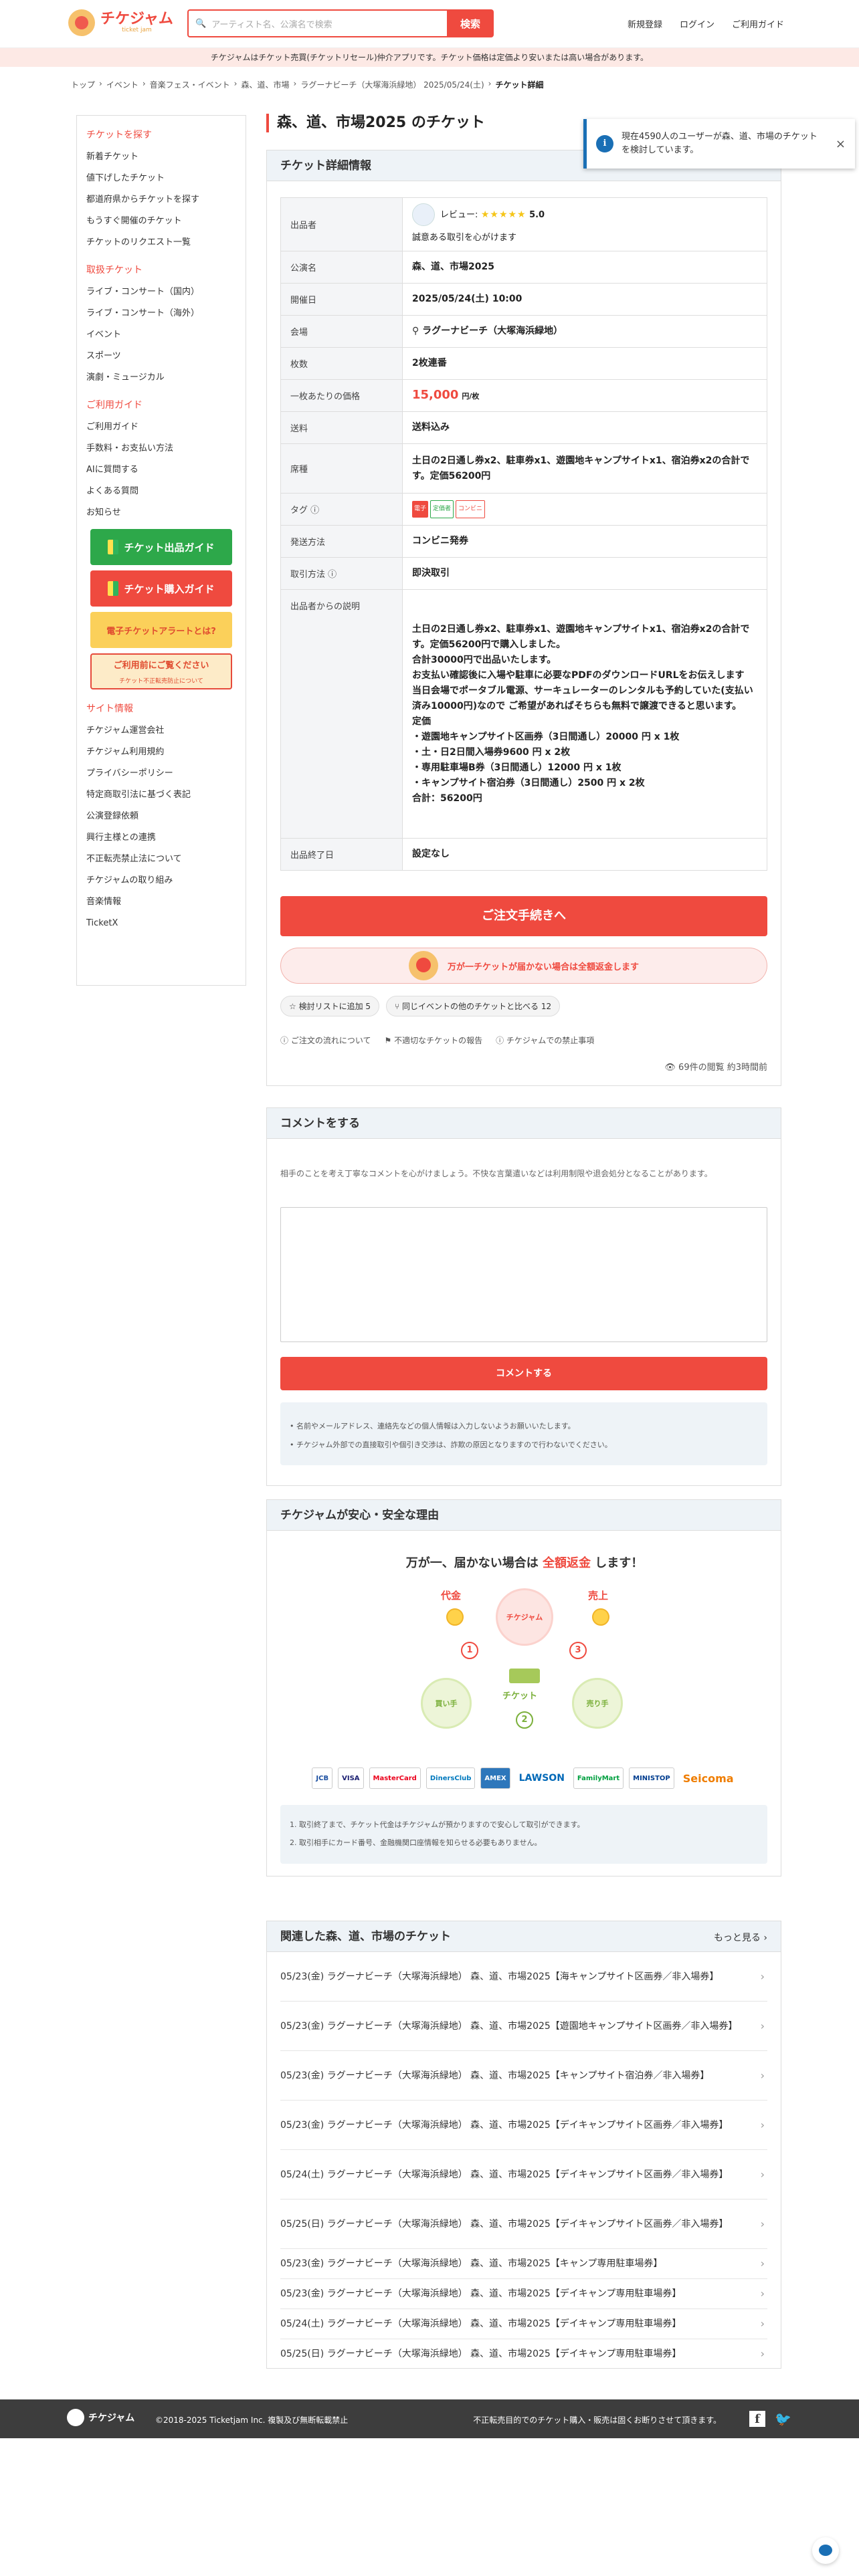 This screenshot has height=2576, width=859. I want to click on sidebar-item: 新着チケット, so click(162, 157).